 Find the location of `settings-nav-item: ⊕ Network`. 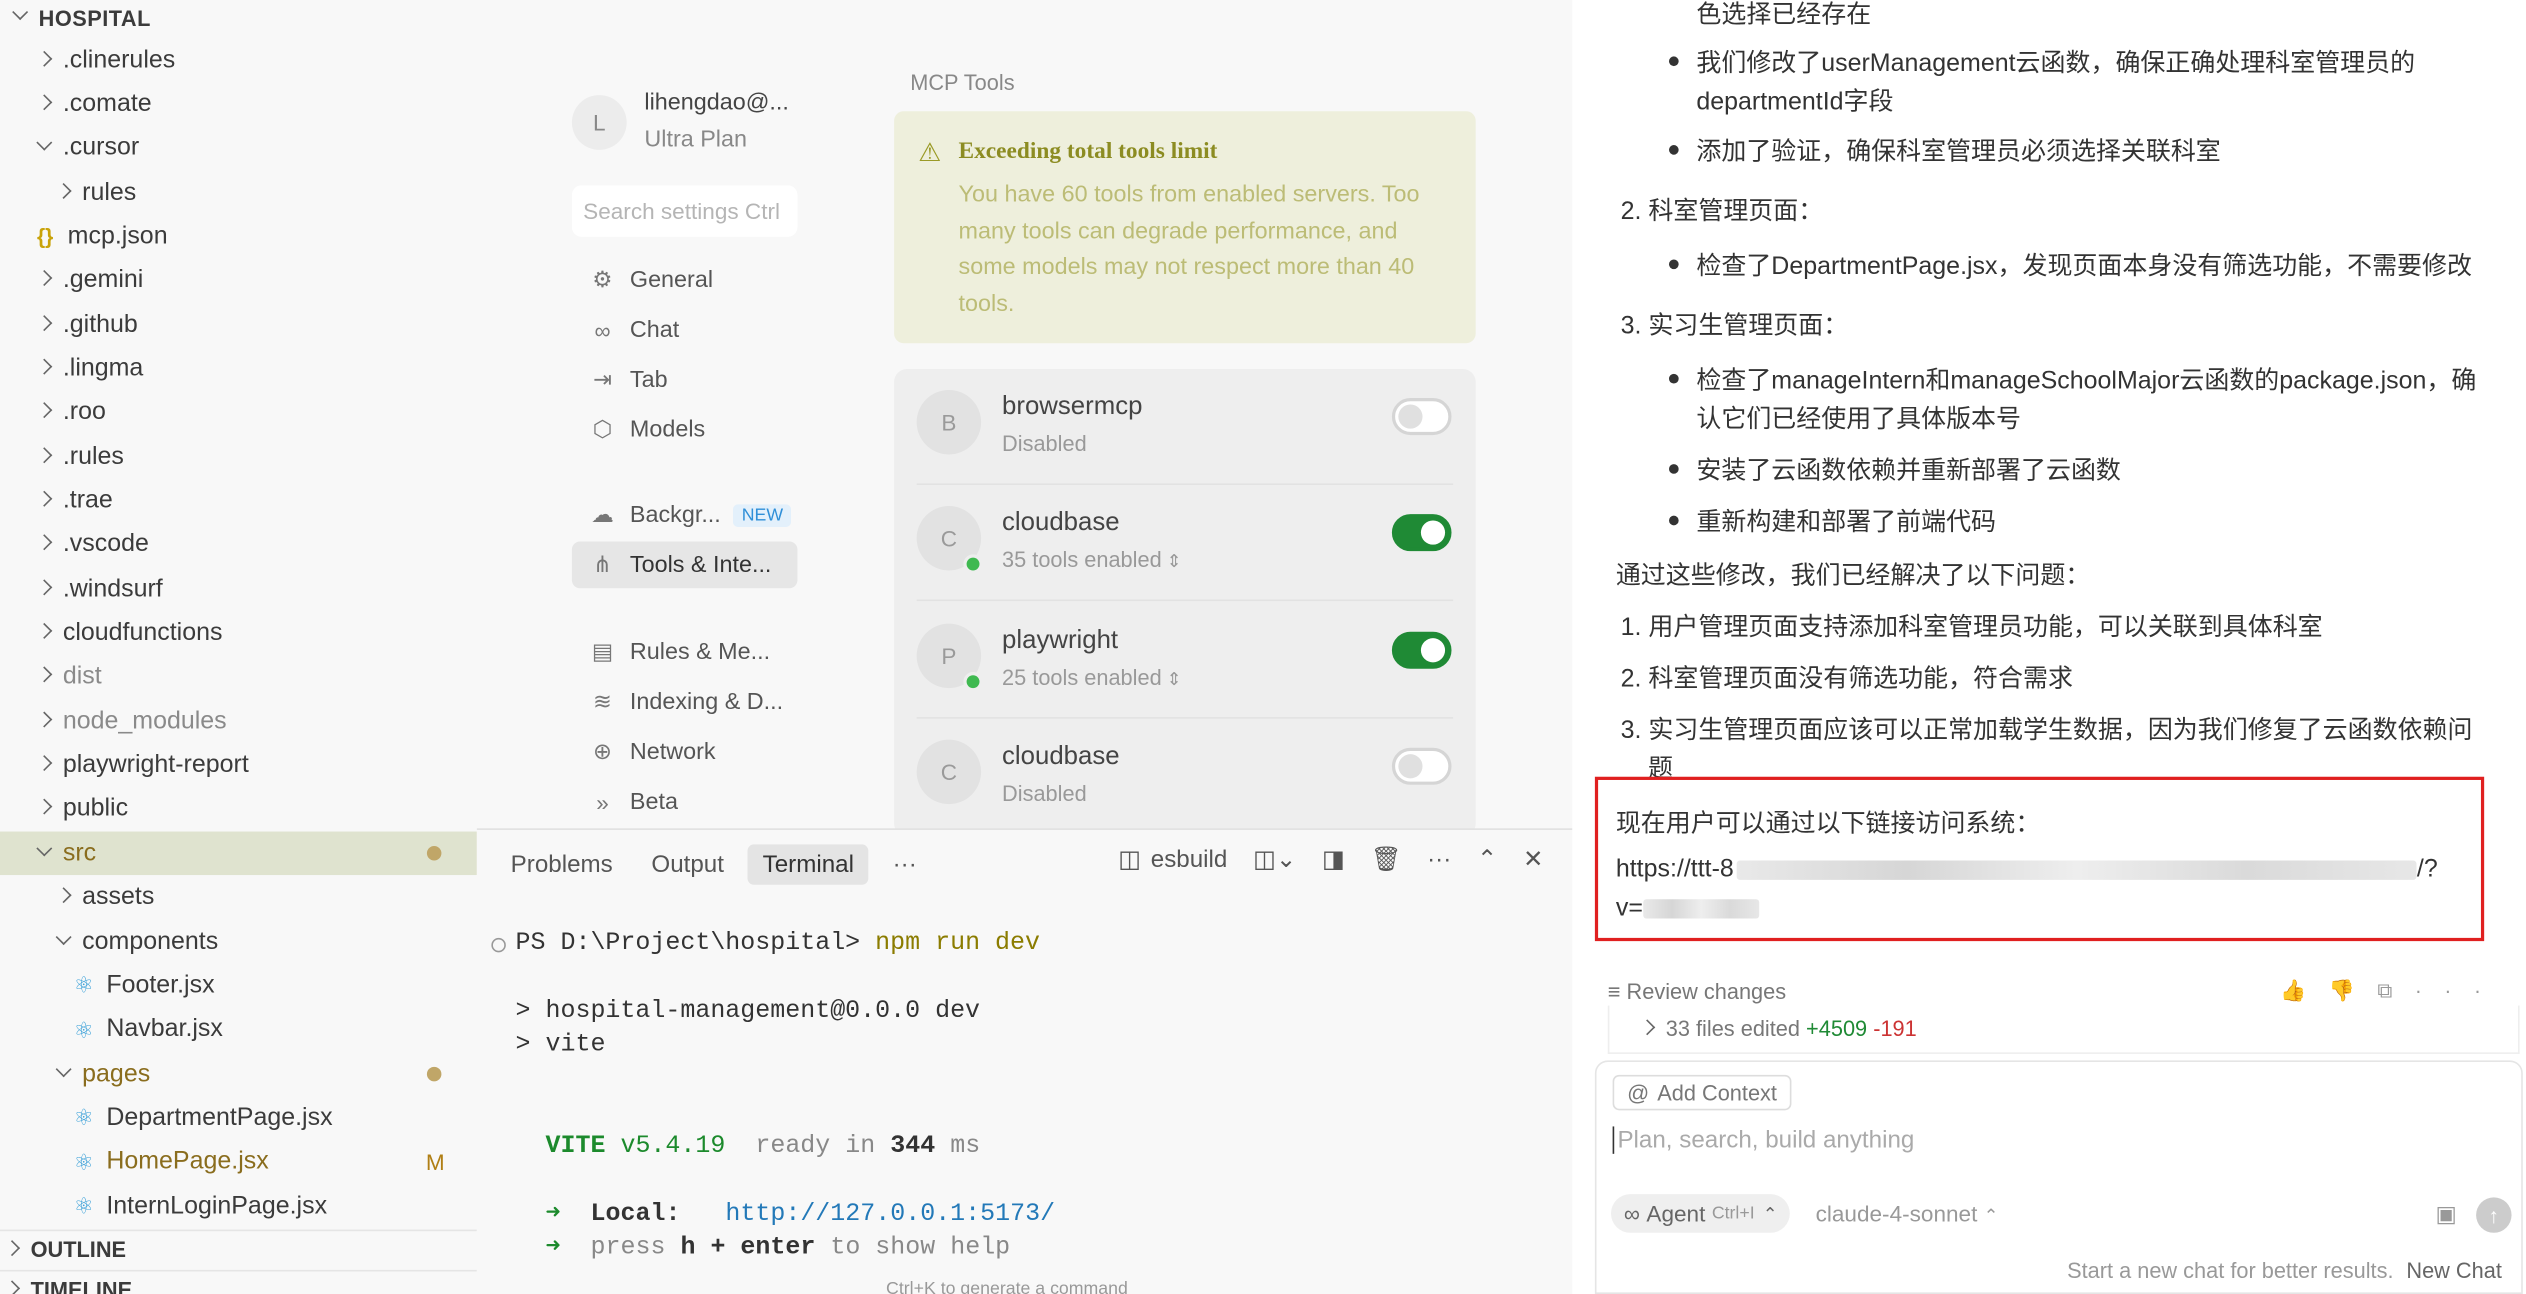

settings-nav-item: ⊕ Network is located at coordinates (685, 751).